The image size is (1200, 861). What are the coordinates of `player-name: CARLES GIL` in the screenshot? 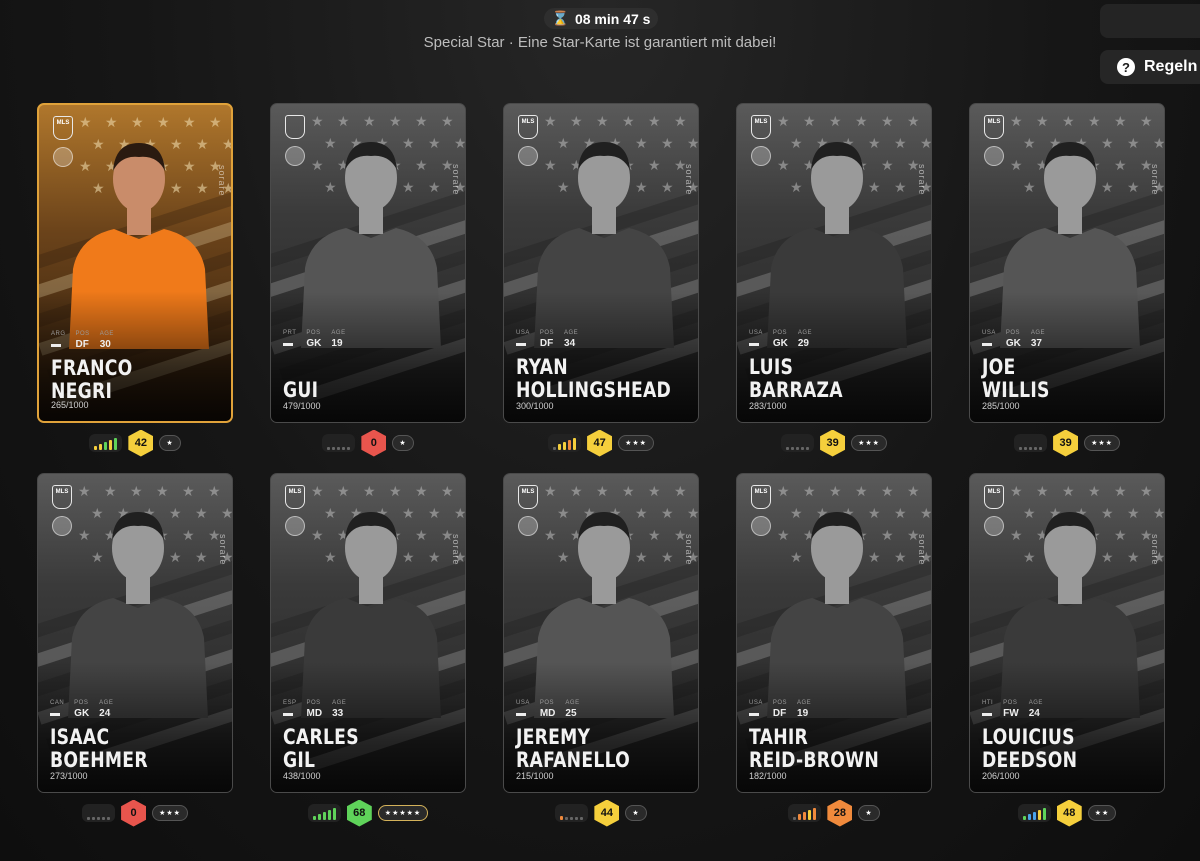 It's located at (321, 749).